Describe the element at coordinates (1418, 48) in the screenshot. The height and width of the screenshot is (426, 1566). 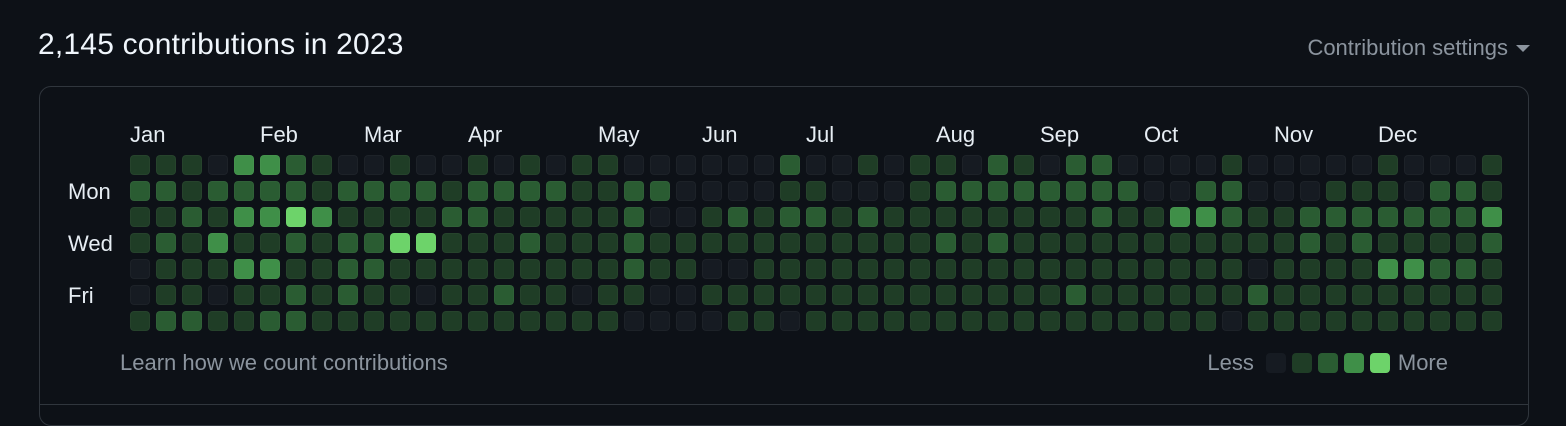
I see `contribution-settings-dropdown: Contribution settings` at that location.